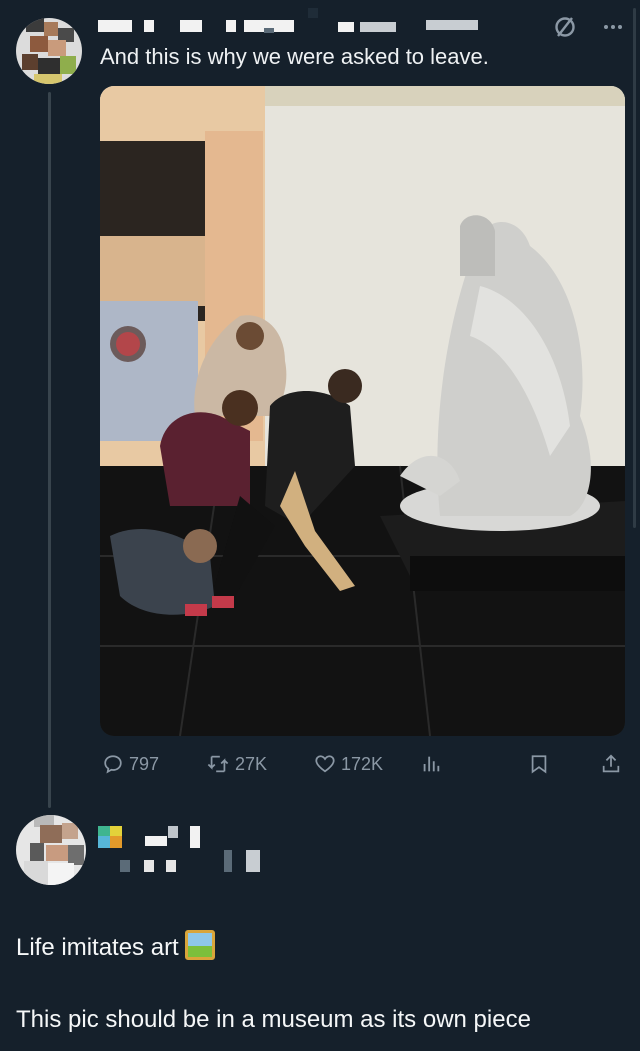 The width and height of the screenshot is (640, 1051). I want to click on reply-text-line-1: Life imitates art, so click(115, 946).